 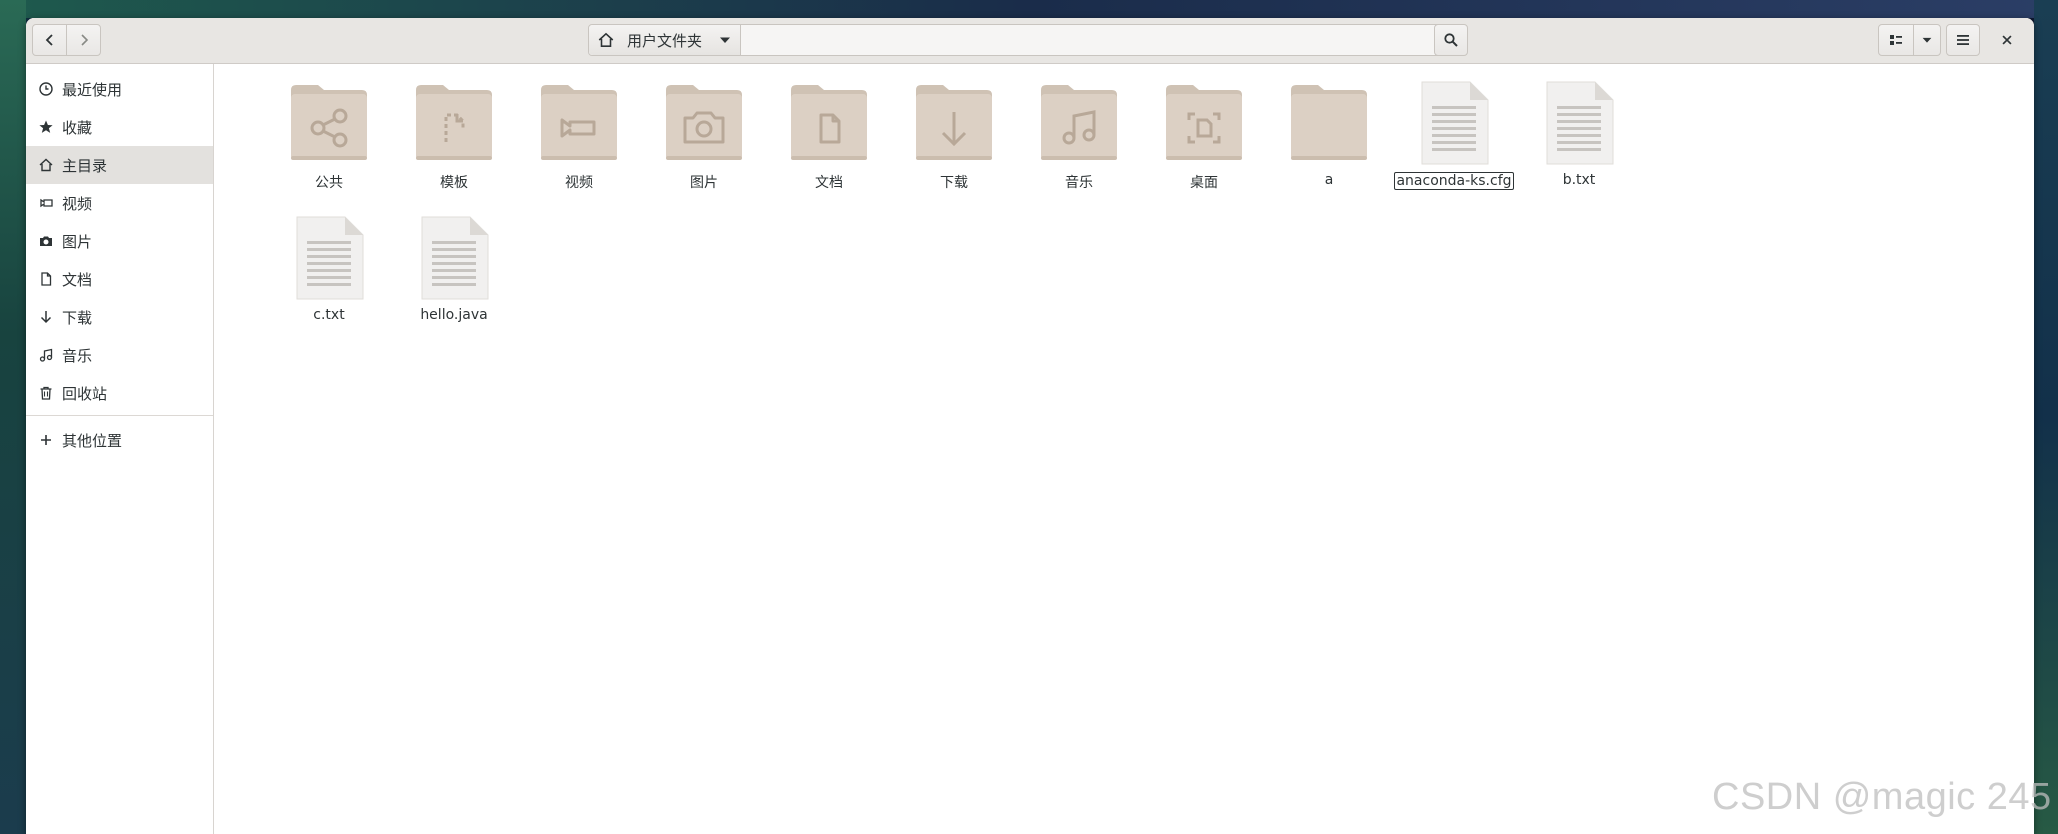 I want to click on folder-item: 模板, so click(x=454, y=140).